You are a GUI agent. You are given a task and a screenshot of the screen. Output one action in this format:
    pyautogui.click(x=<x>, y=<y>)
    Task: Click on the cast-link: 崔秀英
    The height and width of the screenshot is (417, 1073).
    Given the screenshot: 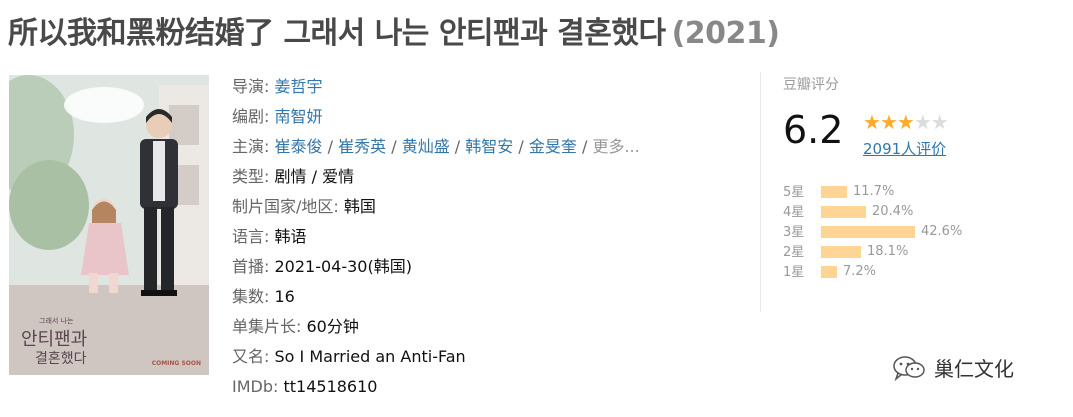 What is the action you would take?
    pyautogui.click(x=362, y=146)
    